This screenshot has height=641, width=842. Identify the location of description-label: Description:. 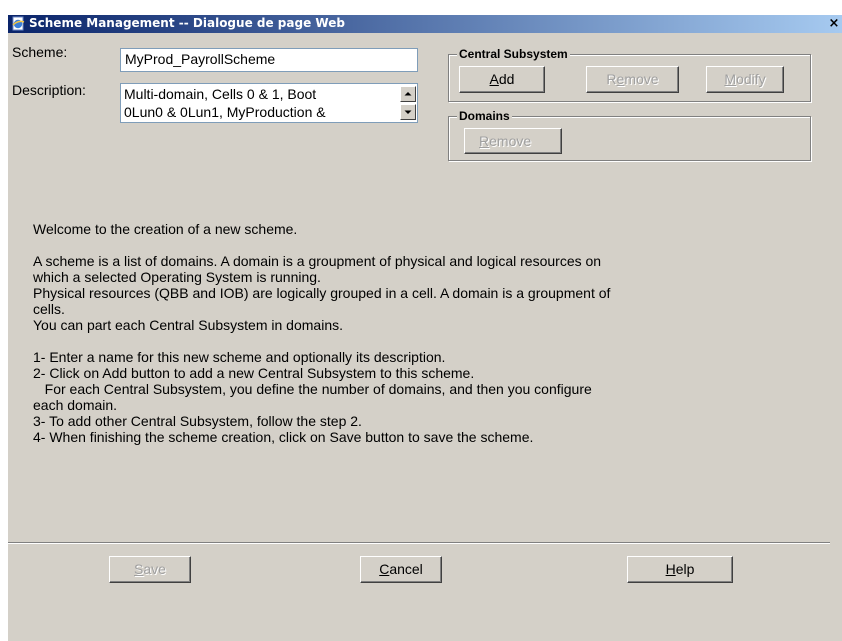
(49, 90).